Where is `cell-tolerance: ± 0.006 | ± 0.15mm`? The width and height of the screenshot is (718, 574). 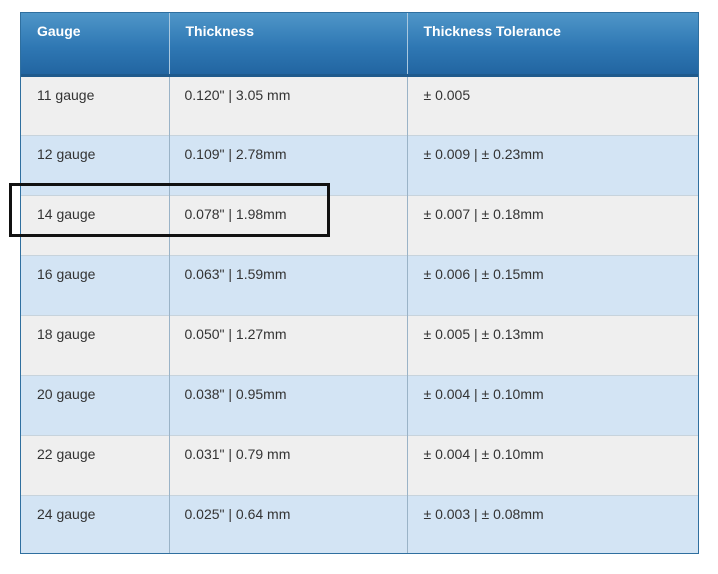
cell-tolerance: ± 0.006 | ± 0.15mm is located at coordinates (552, 284).